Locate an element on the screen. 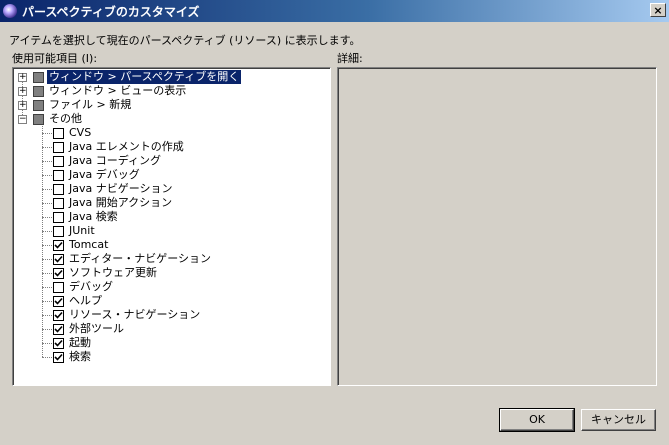 This screenshot has width=669, height=445. tree-item-label: 起動 is located at coordinates (80, 342).